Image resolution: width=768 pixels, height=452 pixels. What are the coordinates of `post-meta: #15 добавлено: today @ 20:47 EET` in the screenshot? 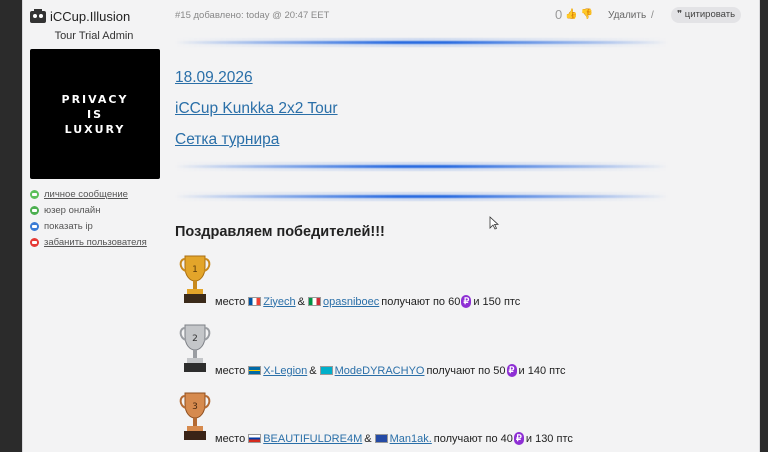 It's located at (252, 15).